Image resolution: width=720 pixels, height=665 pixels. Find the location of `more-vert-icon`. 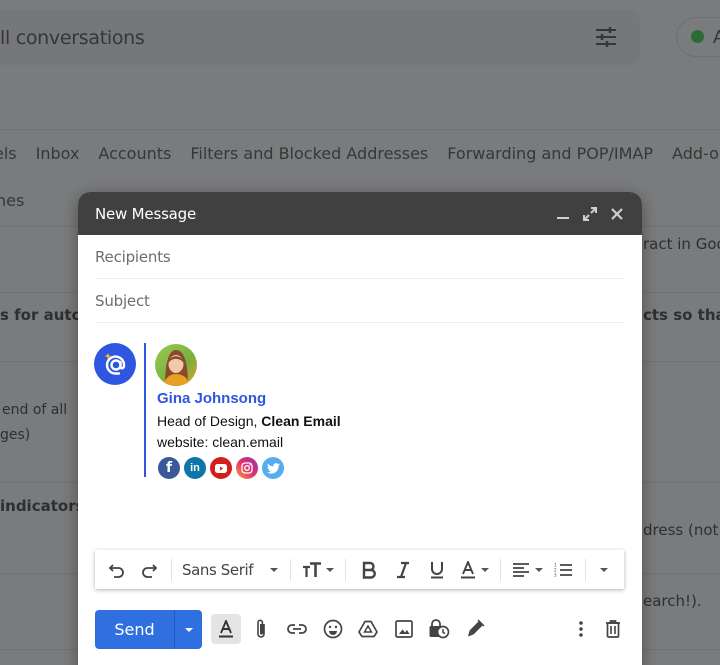

more-vert-icon is located at coordinates (581, 629).